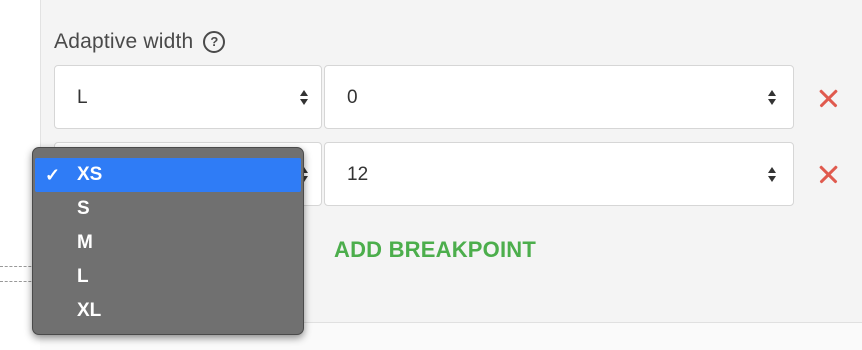 This screenshot has height=350, width=862. Describe the element at coordinates (83, 276) in the screenshot. I see `dropdown-option-label: L` at that location.